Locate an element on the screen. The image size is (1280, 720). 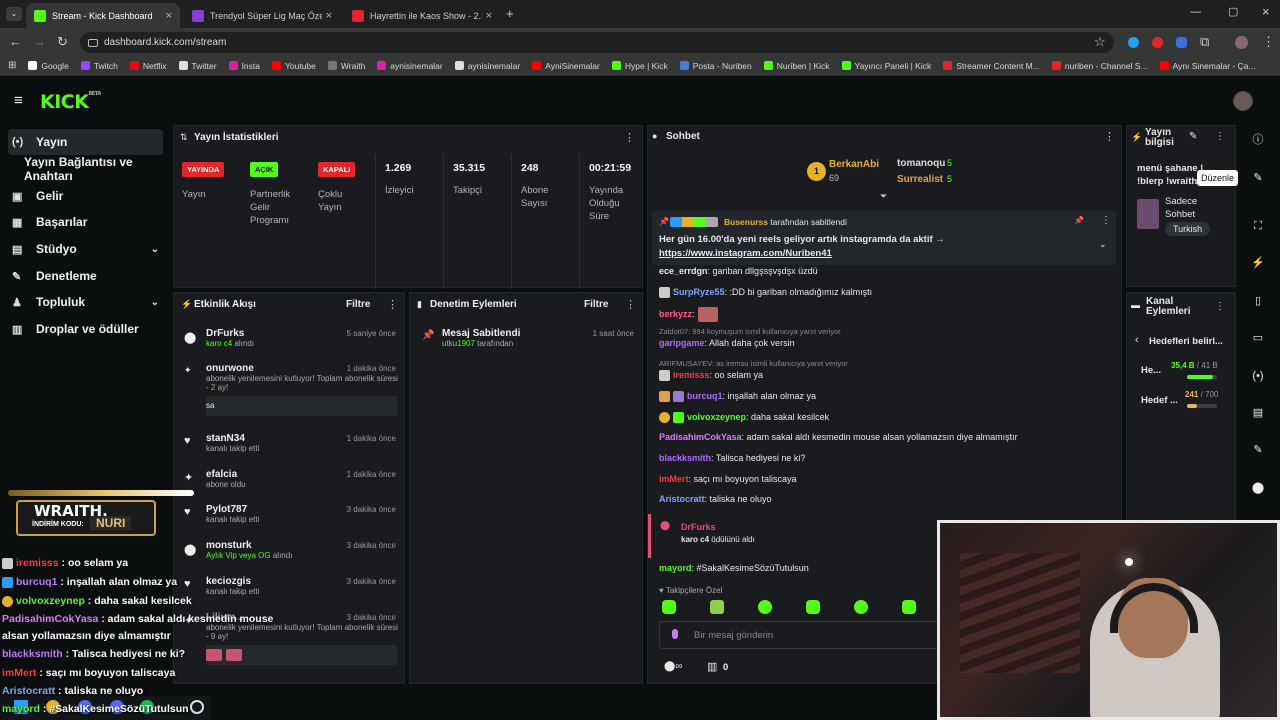
bookmark: Google is located at coordinates (48, 66).